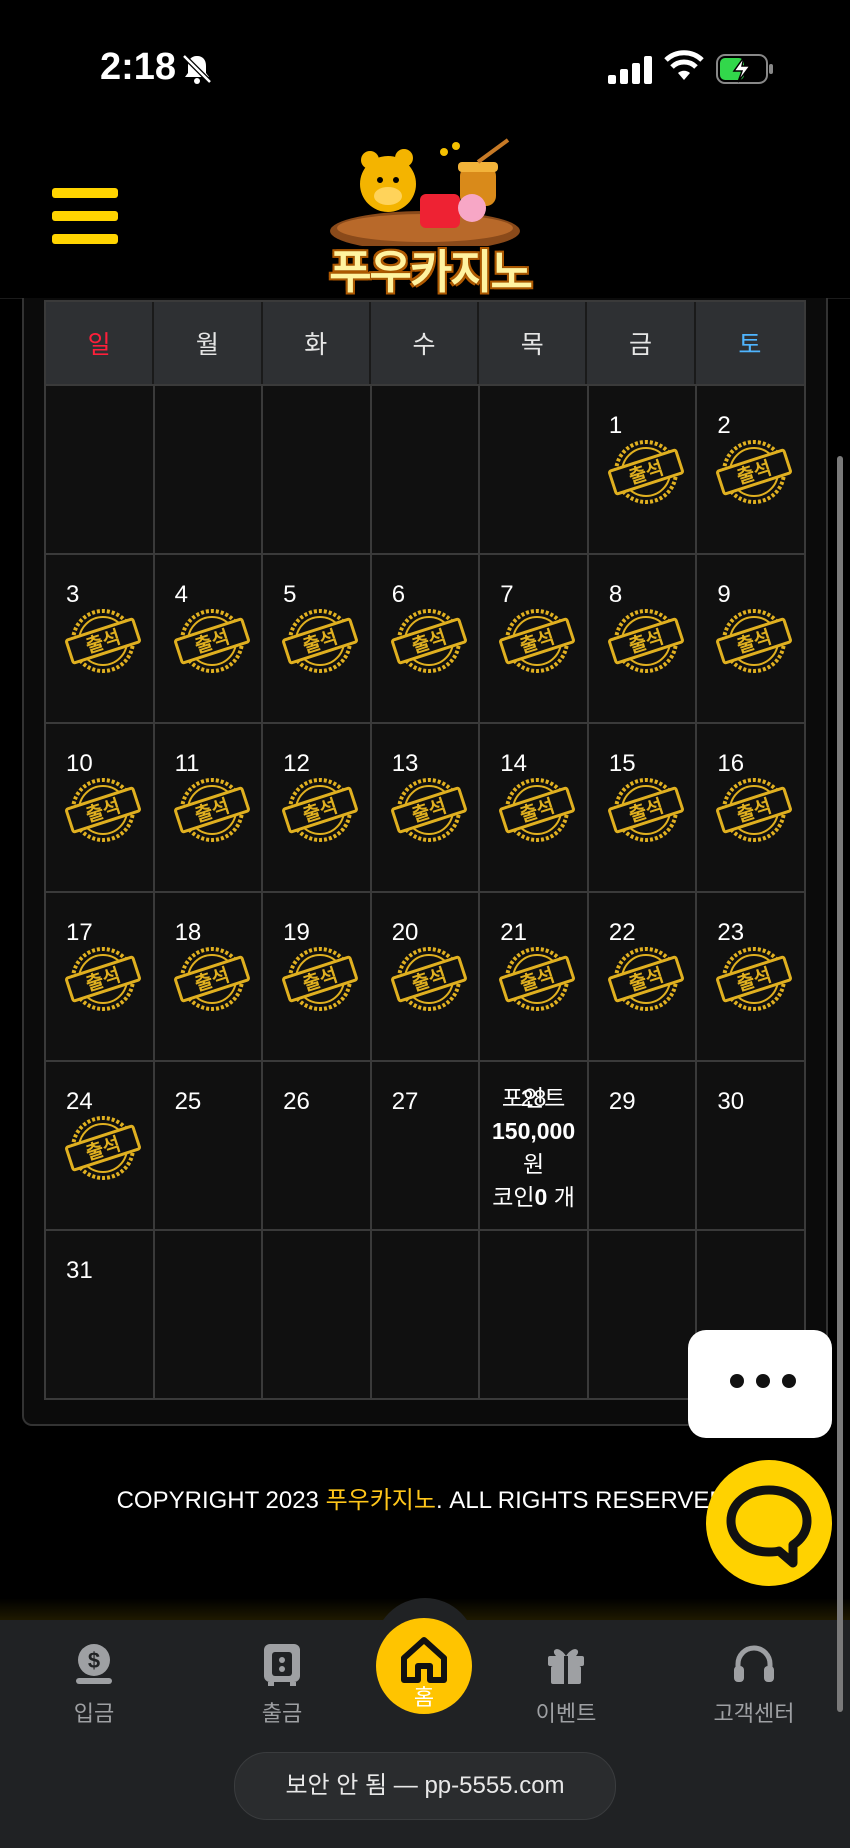 Image resolution: width=850 pixels, height=1848 pixels. I want to click on cellular-signal-icon, so click(630, 70).